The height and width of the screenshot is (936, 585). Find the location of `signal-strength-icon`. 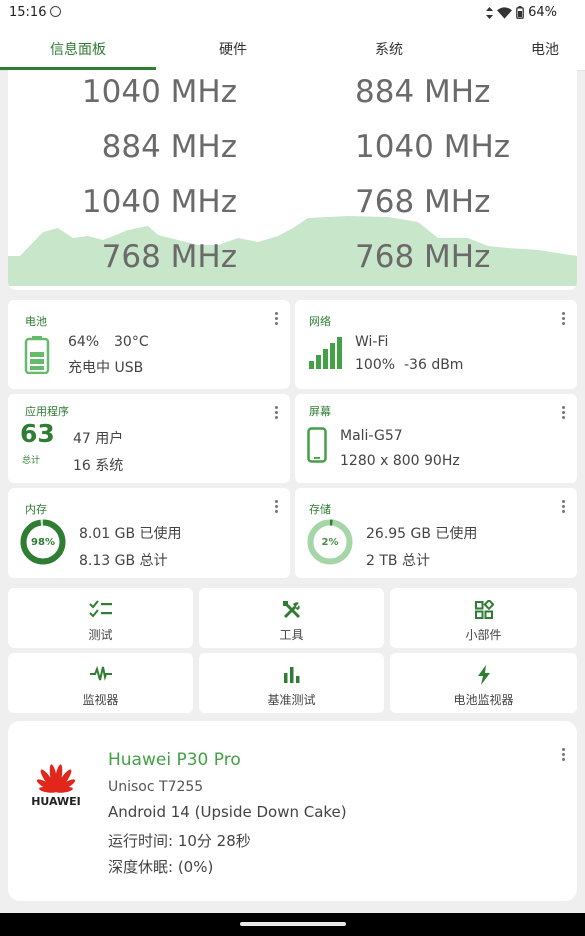

signal-strength-icon is located at coordinates (325, 353).